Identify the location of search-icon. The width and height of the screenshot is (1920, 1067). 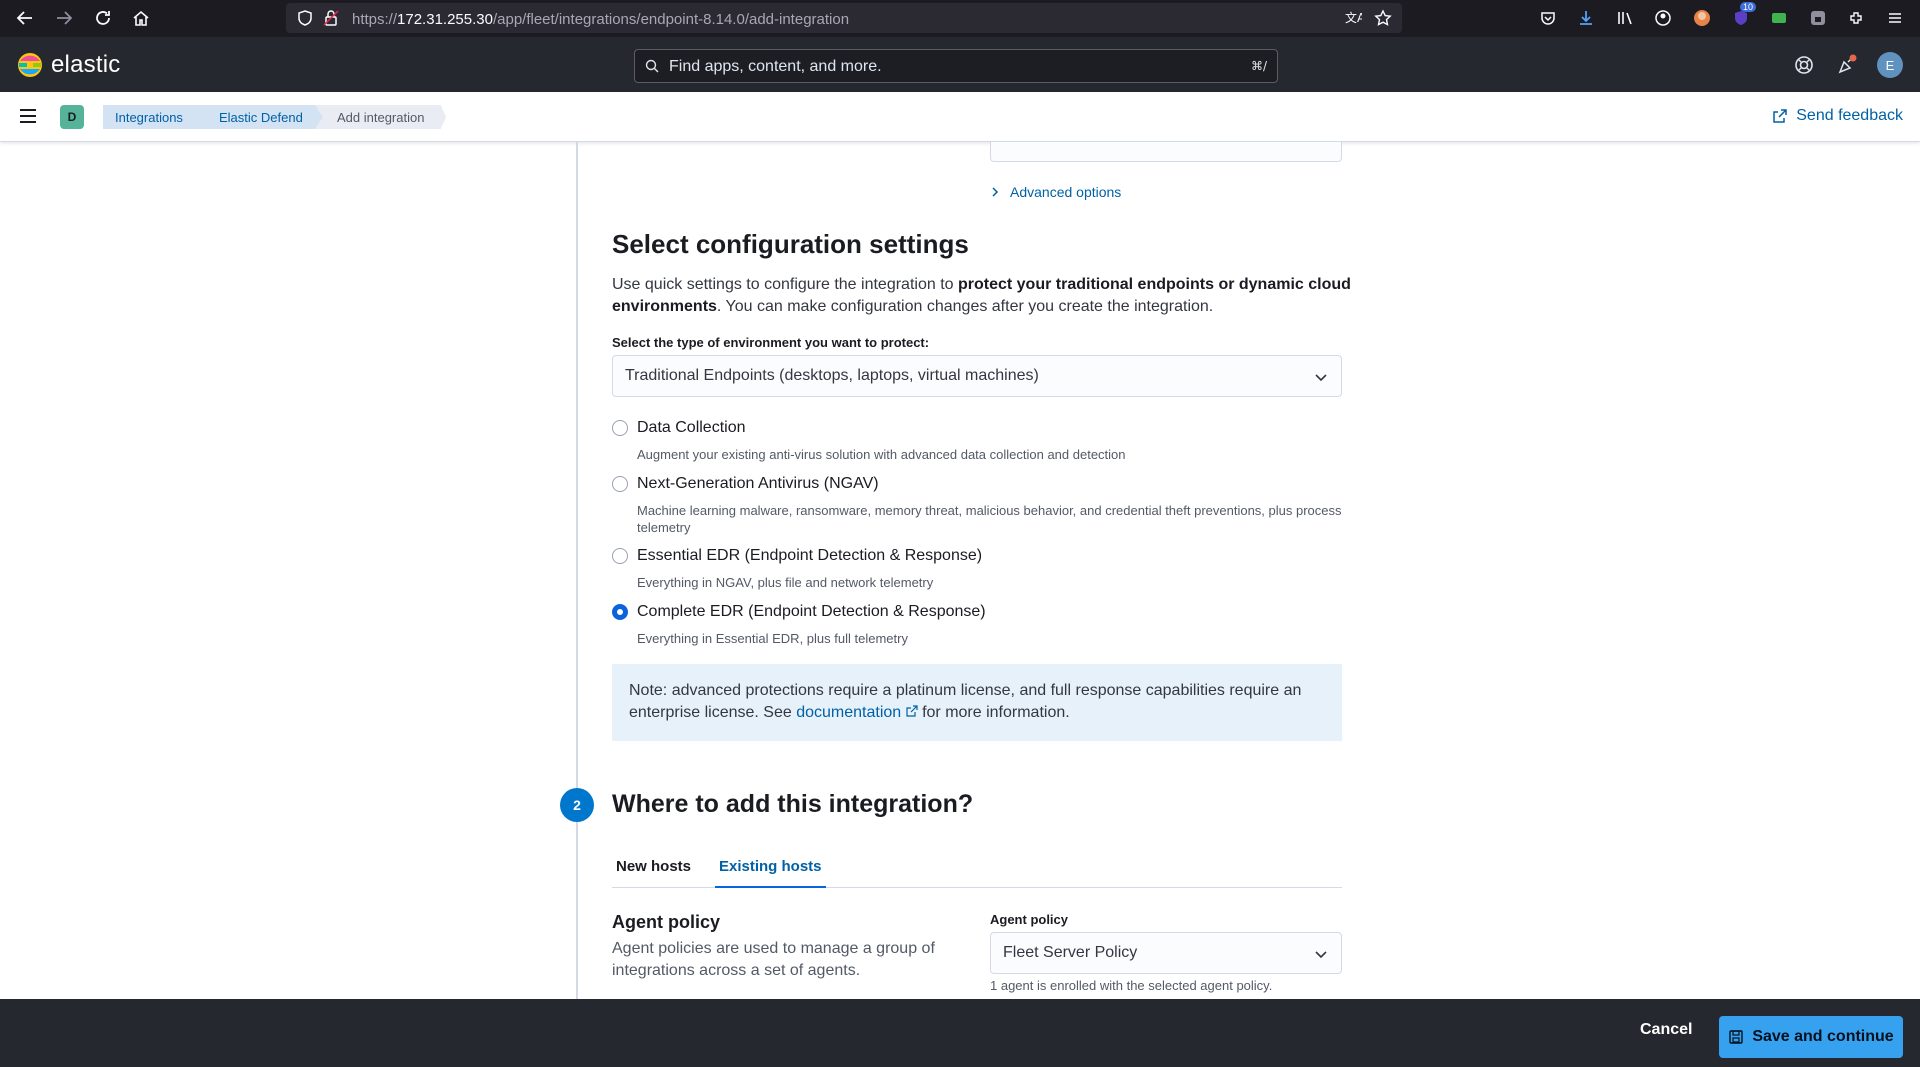
(652, 68).